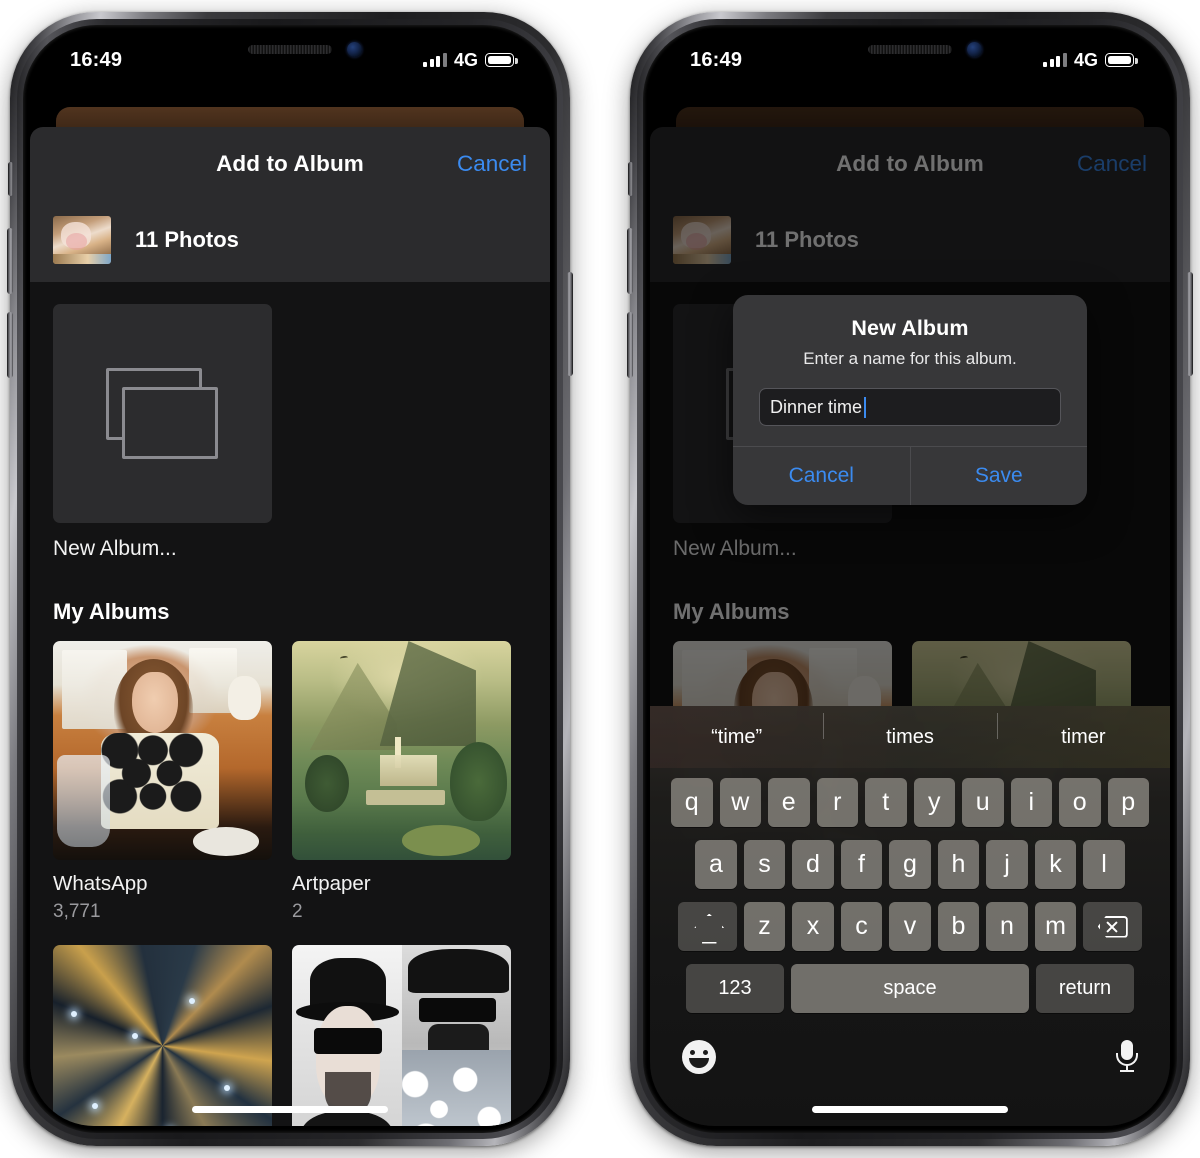  Describe the element at coordinates (813, 864) in the screenshot. I see `key-d: d` at that location.